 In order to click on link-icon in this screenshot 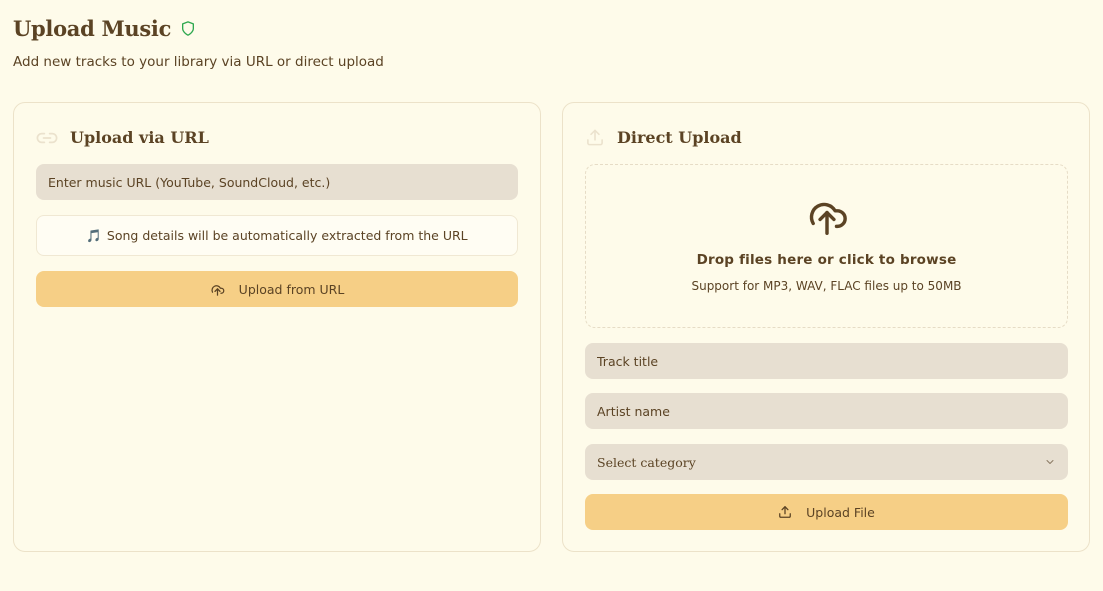, I will do `click(47, 138)`.